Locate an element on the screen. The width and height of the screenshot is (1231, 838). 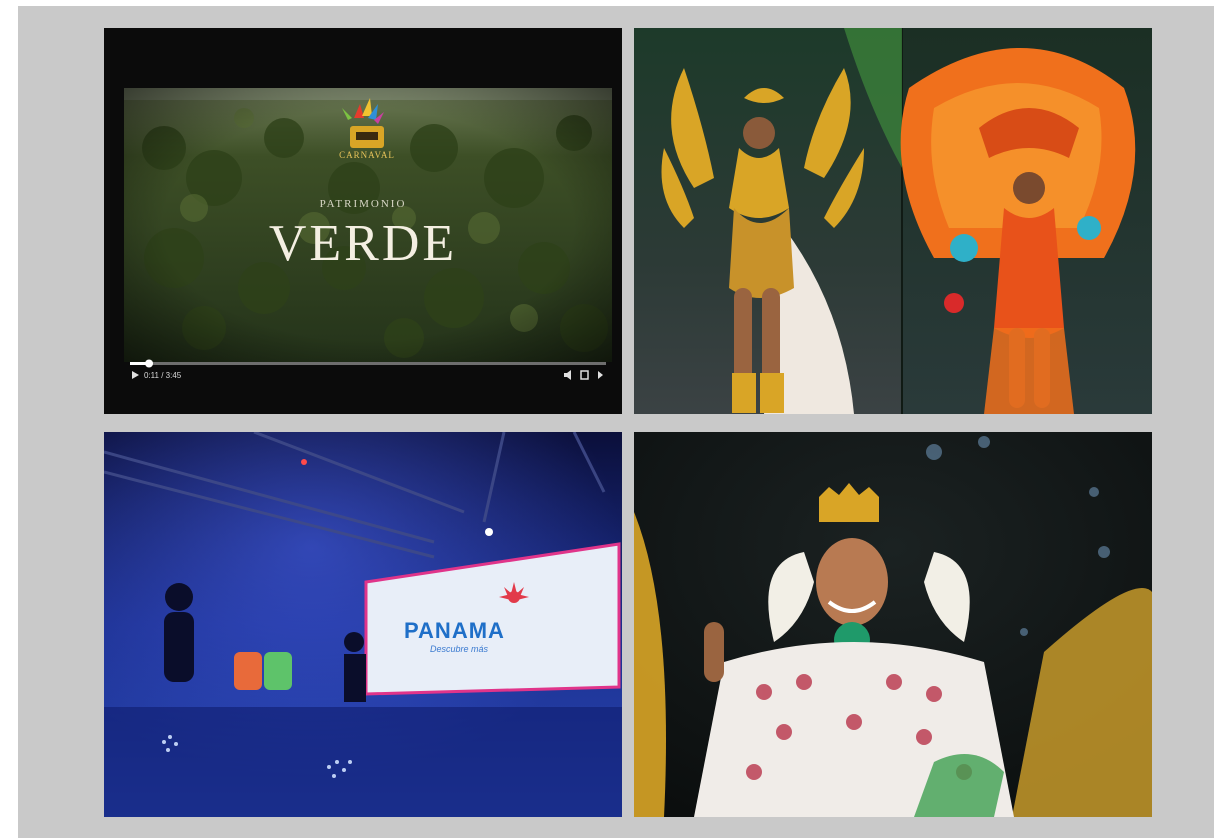
screen-brand-text: PANAMA is located at coordinates (454, 630).